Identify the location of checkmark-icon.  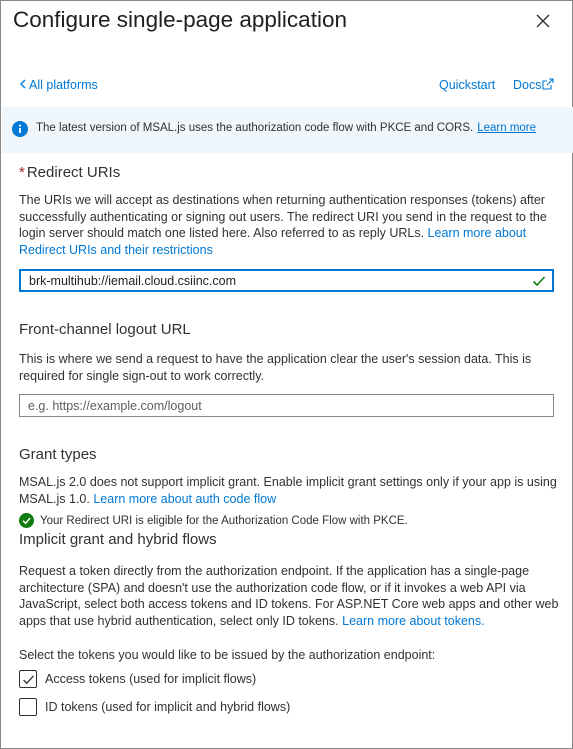
(28, 680).